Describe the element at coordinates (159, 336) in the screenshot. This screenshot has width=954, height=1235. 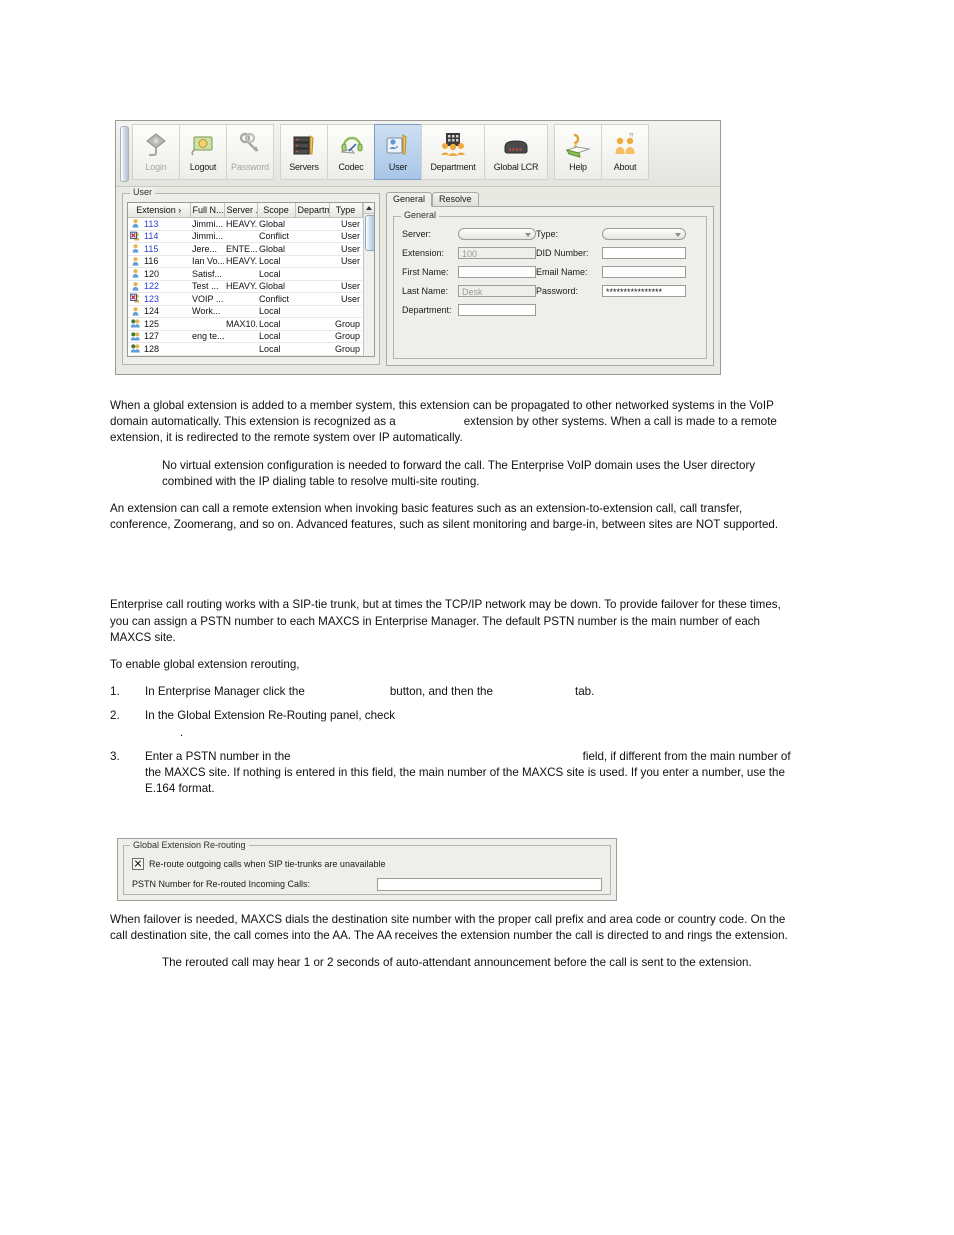
I see `cell-extension: 127` at that location.